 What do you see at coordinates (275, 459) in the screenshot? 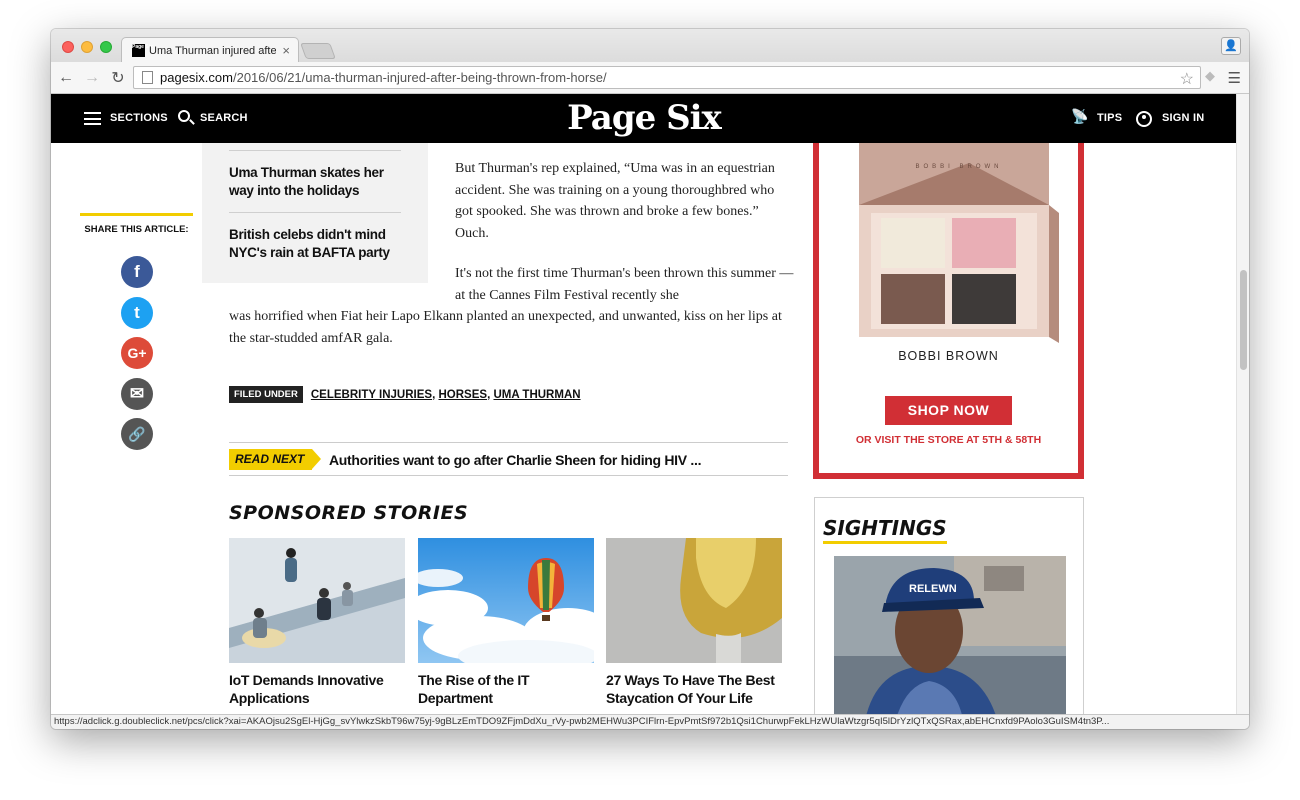
I see `read-next-badge: READ NEXT` at bounding box center [275, 459].